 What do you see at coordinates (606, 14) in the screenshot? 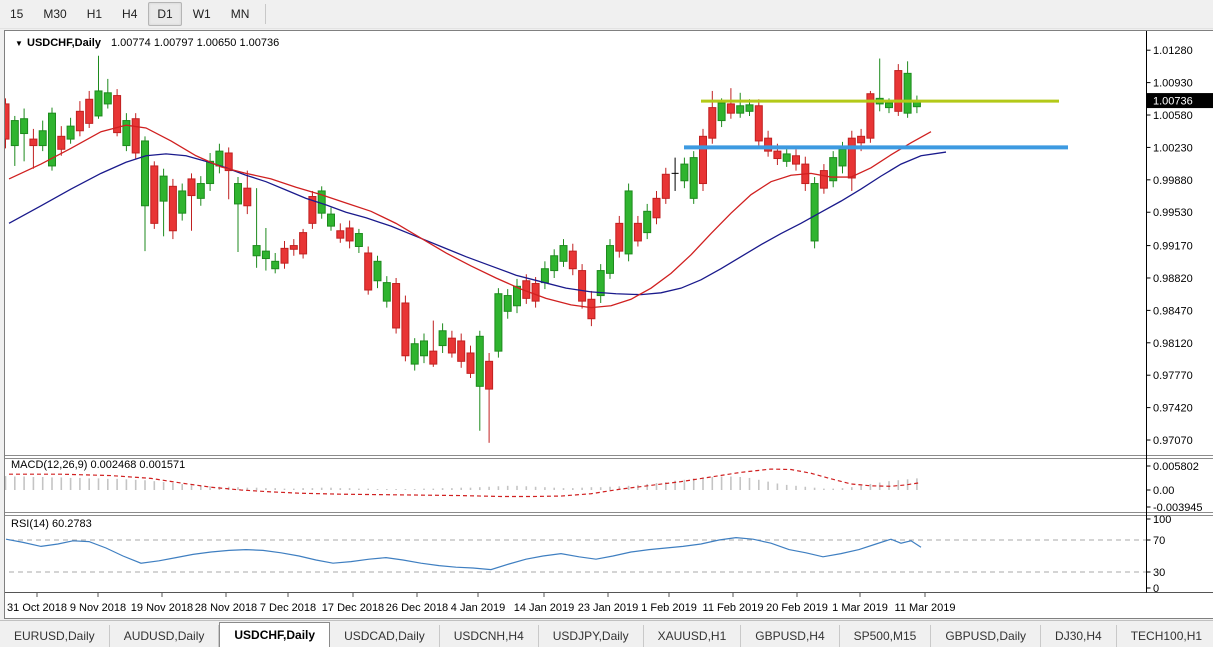
I see `timeframe-toolbar: 15 M30 H1 H4 D1 W1 MN` at bounding box center [606, 14].